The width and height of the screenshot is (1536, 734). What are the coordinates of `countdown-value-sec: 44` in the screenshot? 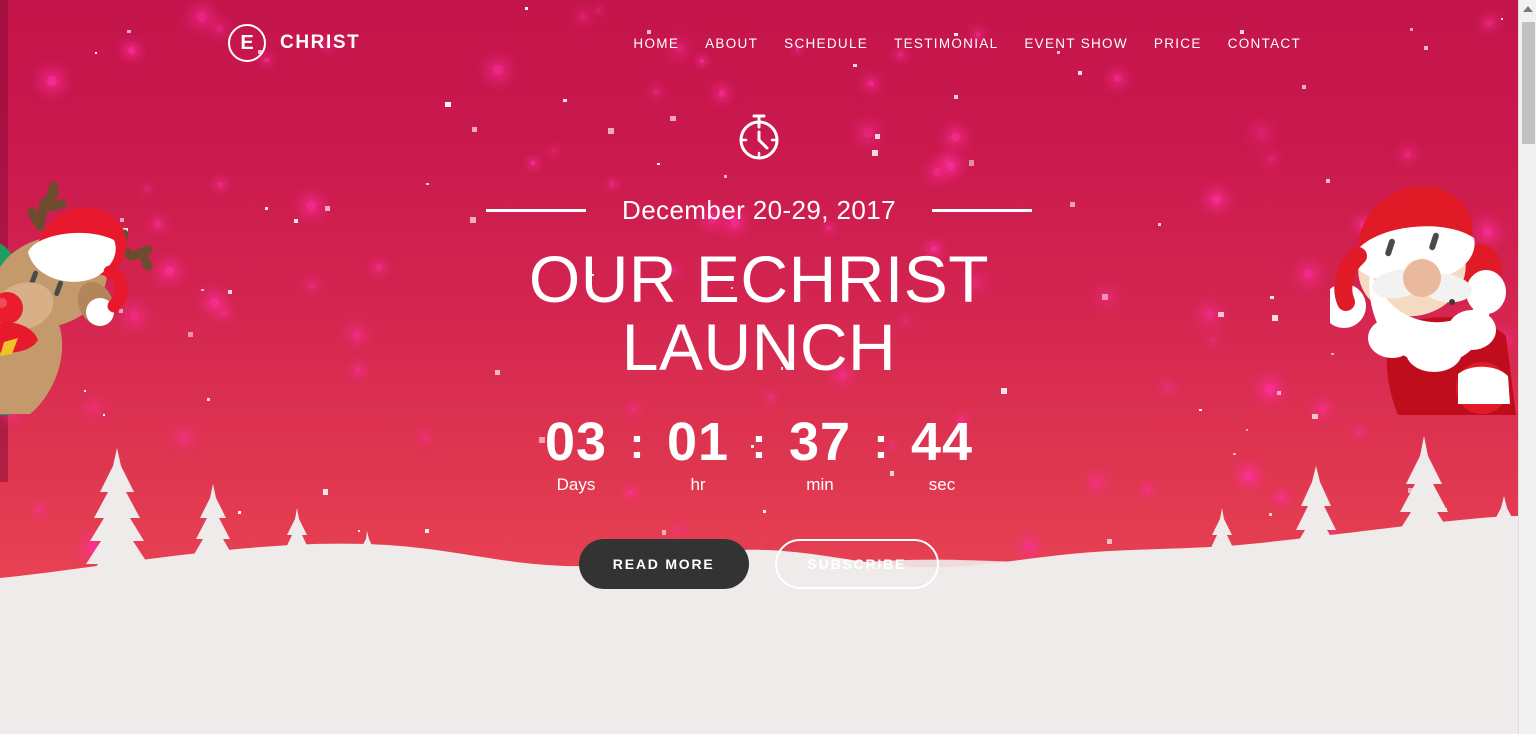 It's located at (942, 441).